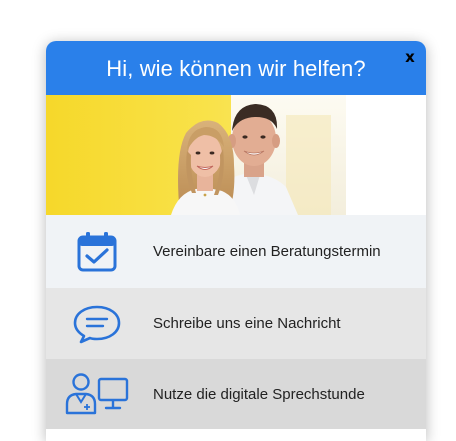  What do you see at coordinates (259, 394) in the screenshot?
I see `option-label: Nutze die digitale Sprechstunde` at bounding box center [259, 394].